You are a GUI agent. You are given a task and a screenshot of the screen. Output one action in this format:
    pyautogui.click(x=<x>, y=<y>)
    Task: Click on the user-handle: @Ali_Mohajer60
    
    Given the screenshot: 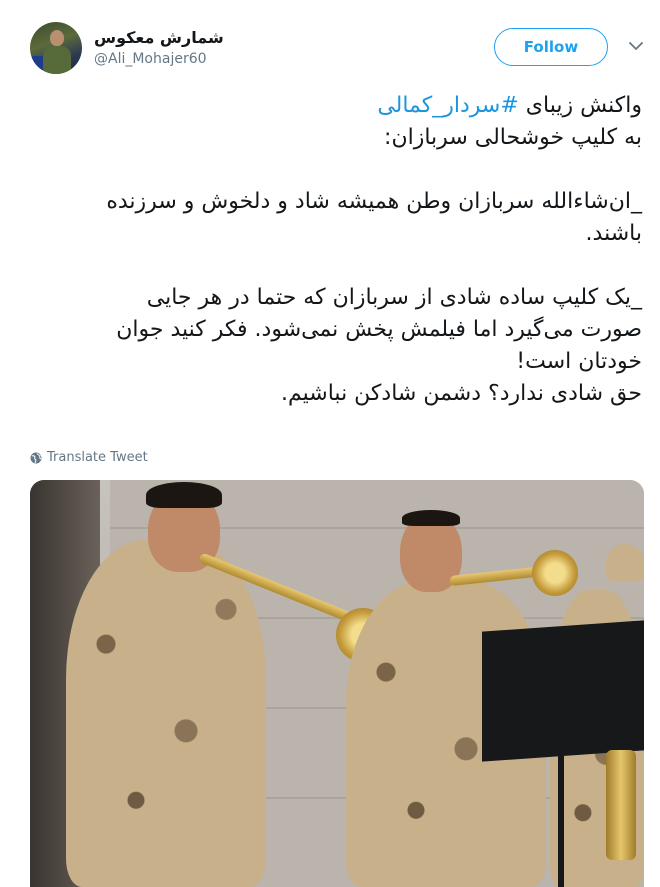 What is the action you would take?
    pyautogui.click(x=150, y=59)
    